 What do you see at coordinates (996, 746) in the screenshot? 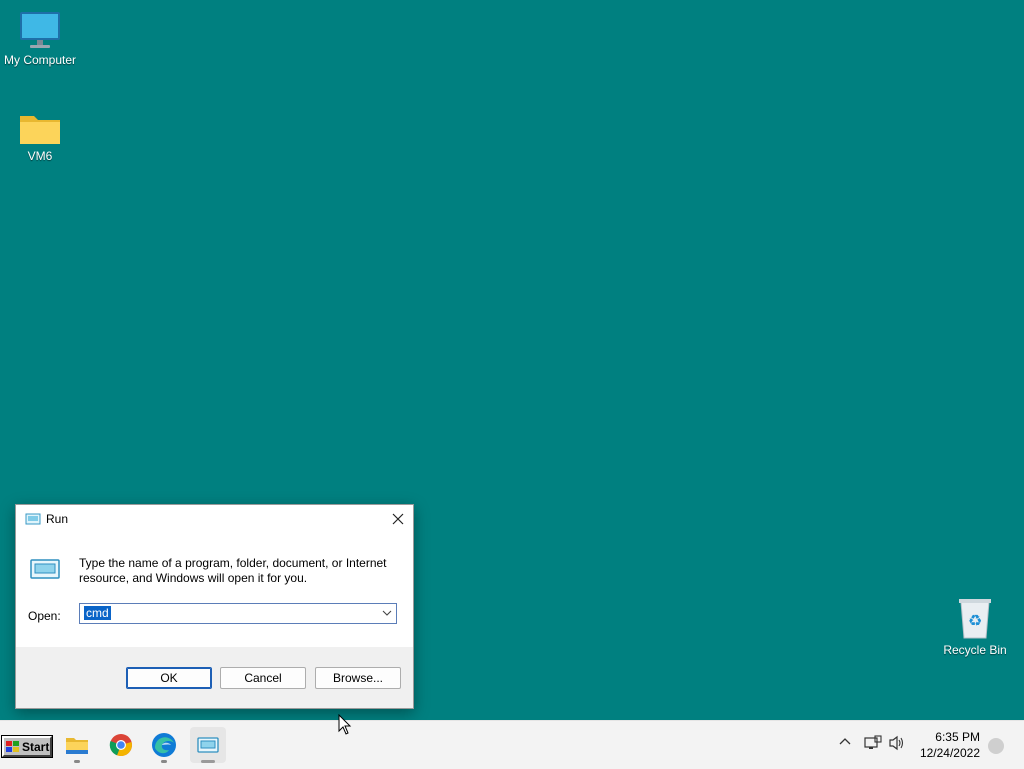
I see `notification-icon` at bounding box center [996, 746].